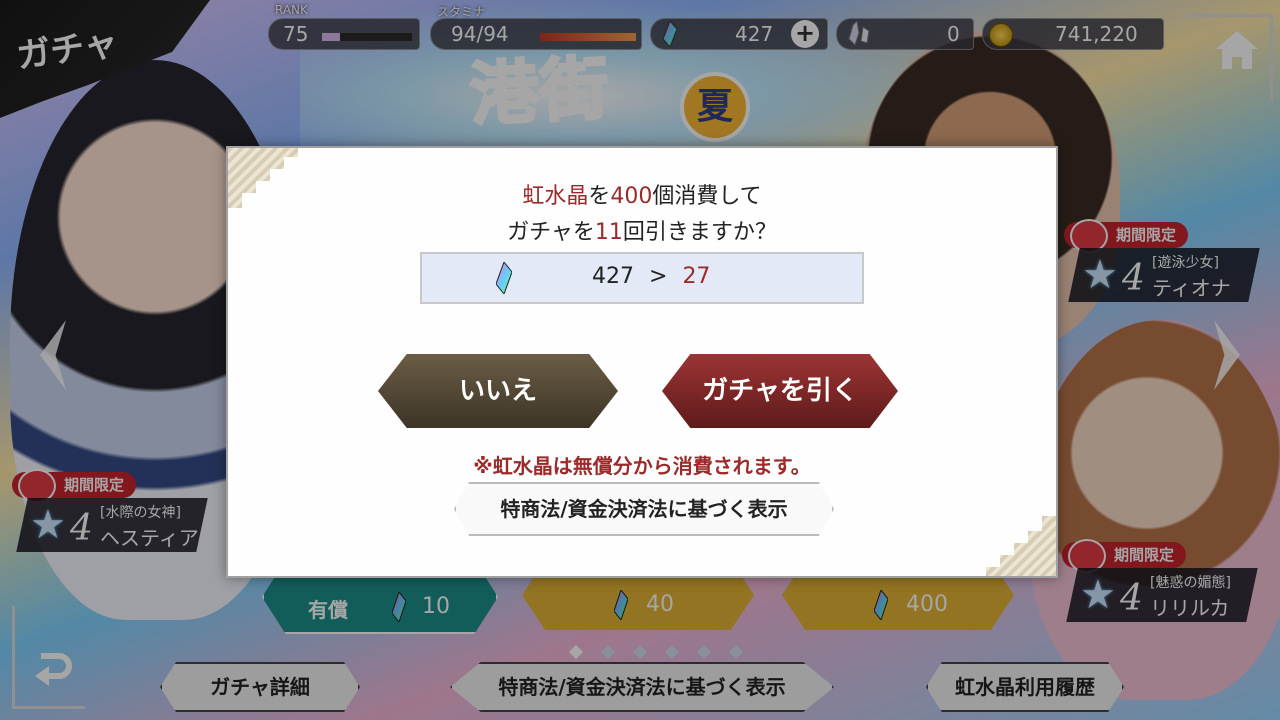 The image size is (1280, 720). I want to click on dialog-corner-decoration, so click(1021, 546).